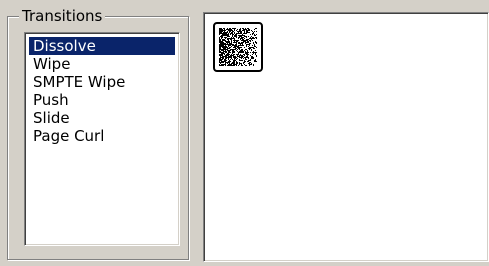  Describe the element at coordinates (102, 64) in the screenshot. I see `list-item-wipe: Wipe` at that location.